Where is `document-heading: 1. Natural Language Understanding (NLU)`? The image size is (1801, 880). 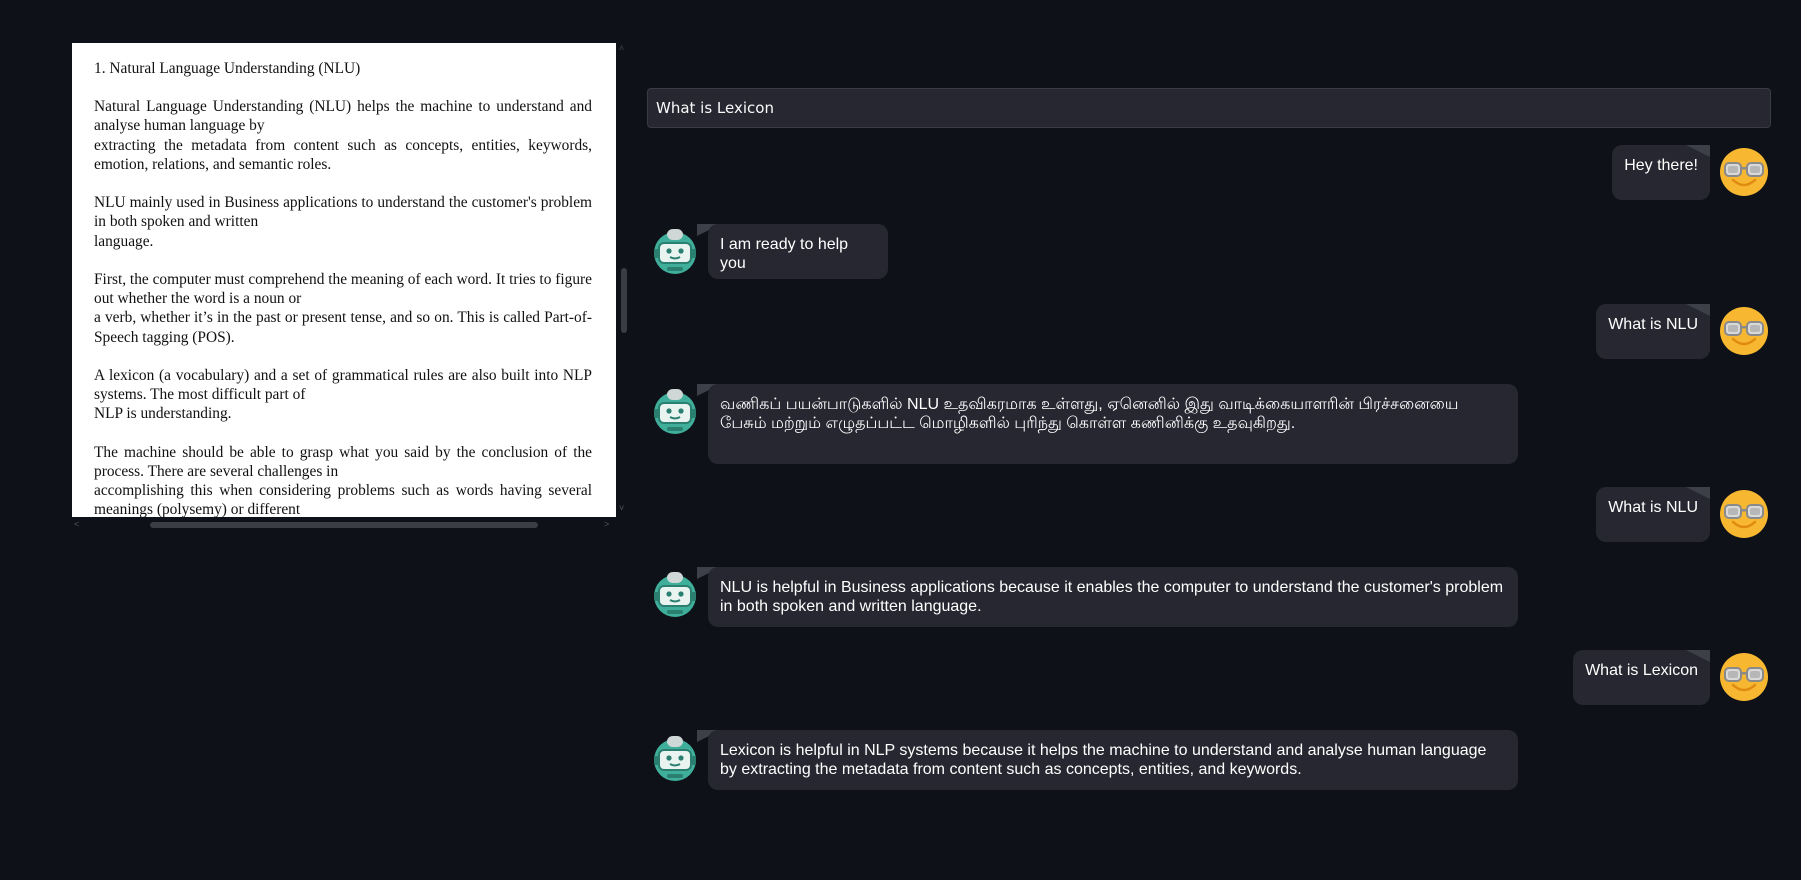 document-heading: 1. Natural Language Understanding (NLU) is located at coordinates (227, 68).